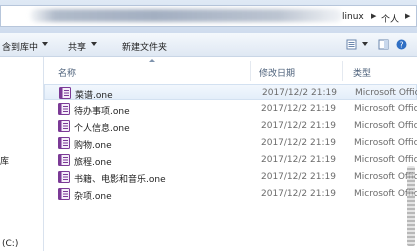 This screenshot has width=417, height=251. I want to click on file-row: 菜谱.one 2017/12/2 21:19 Microsoft Office, so click(230, 92).